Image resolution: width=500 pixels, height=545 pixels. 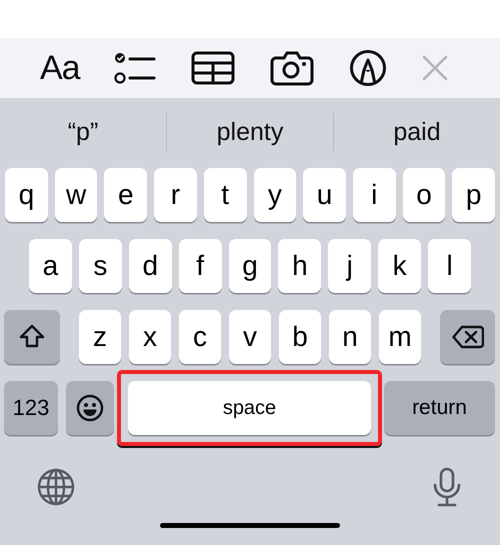 I want to click on emoji-key, so click(x=90, y=408).